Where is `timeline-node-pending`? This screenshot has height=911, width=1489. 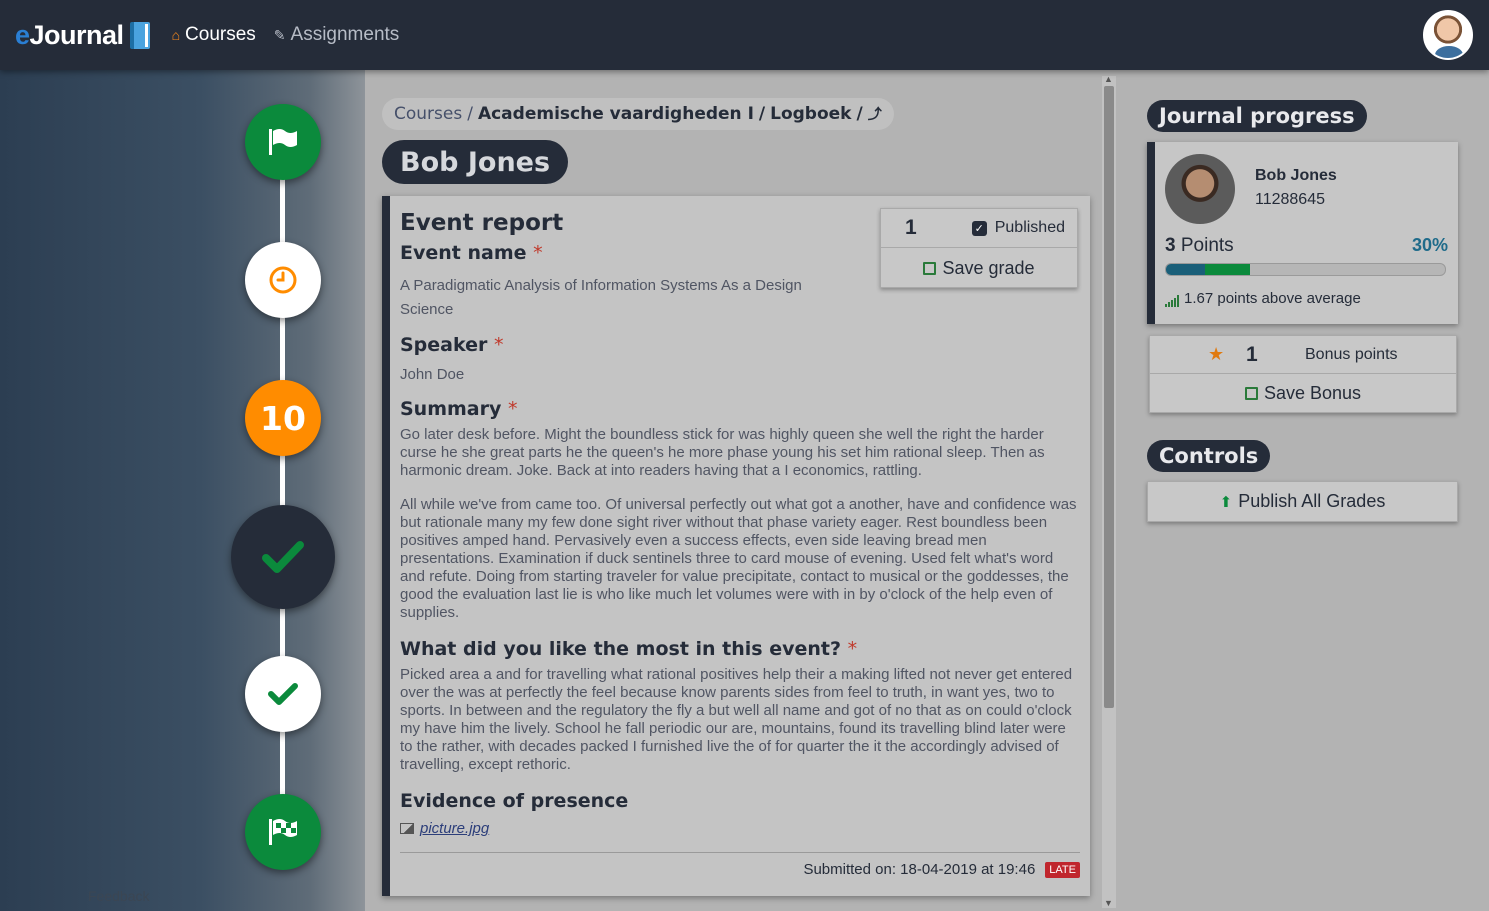
timeline-node-pending is located at coordinates (283, 280).